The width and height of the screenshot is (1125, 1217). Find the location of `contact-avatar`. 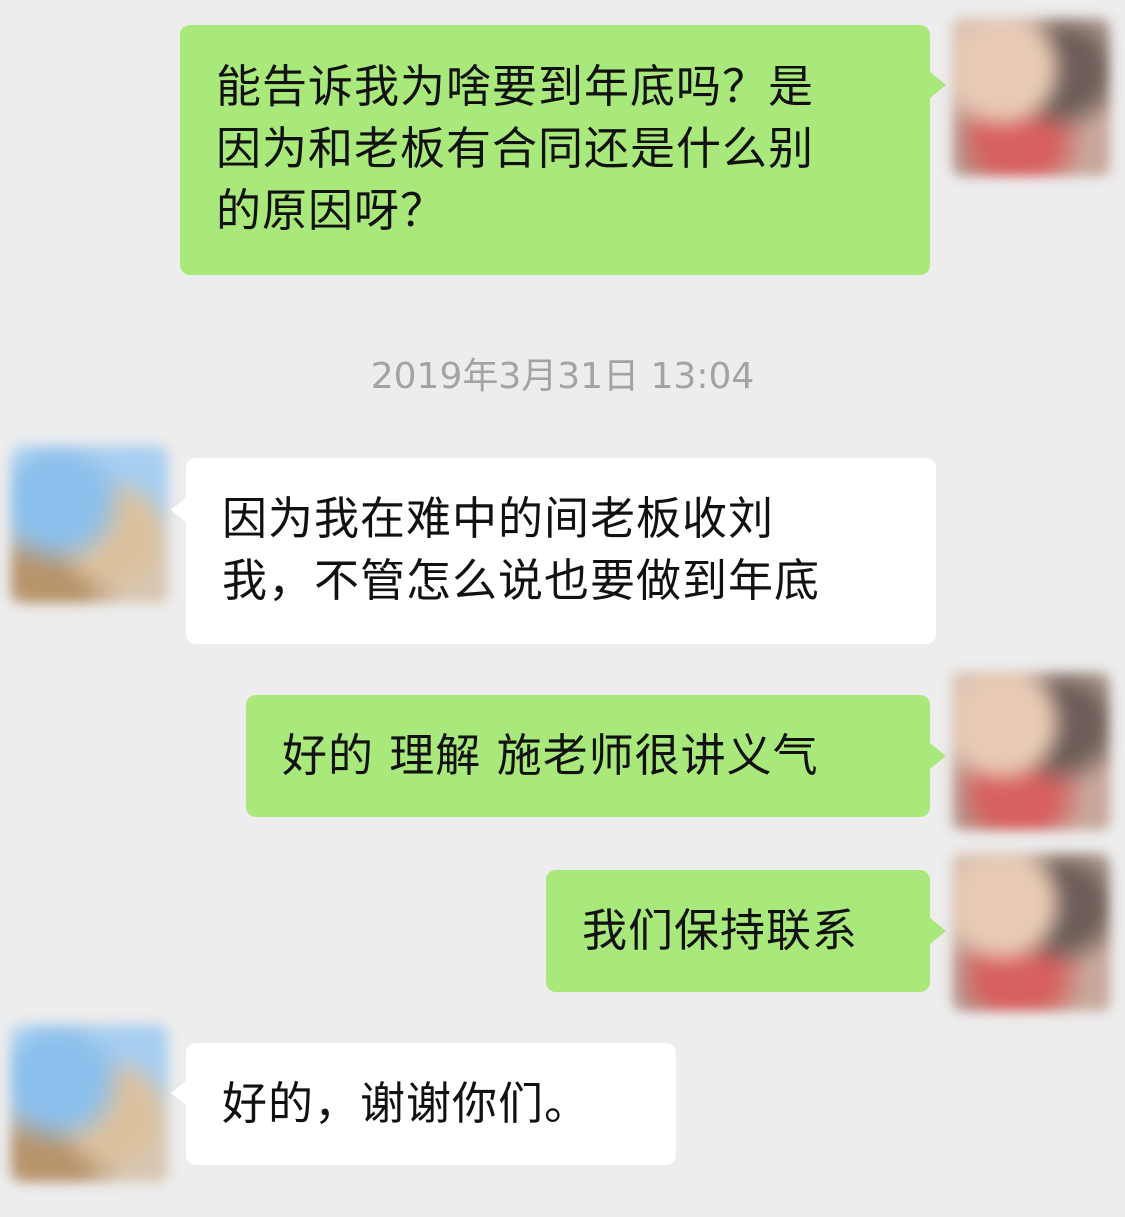

contact-avatar is located at coordinates (89, 1103).